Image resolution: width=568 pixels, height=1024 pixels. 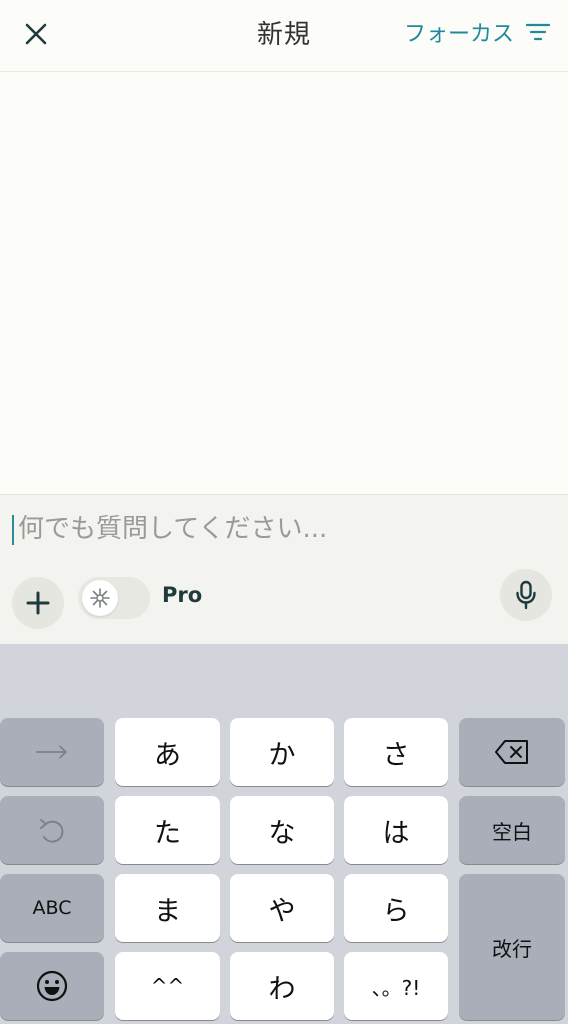 I want to click on focus-button: フォーカス, so click(x=477, y=32).